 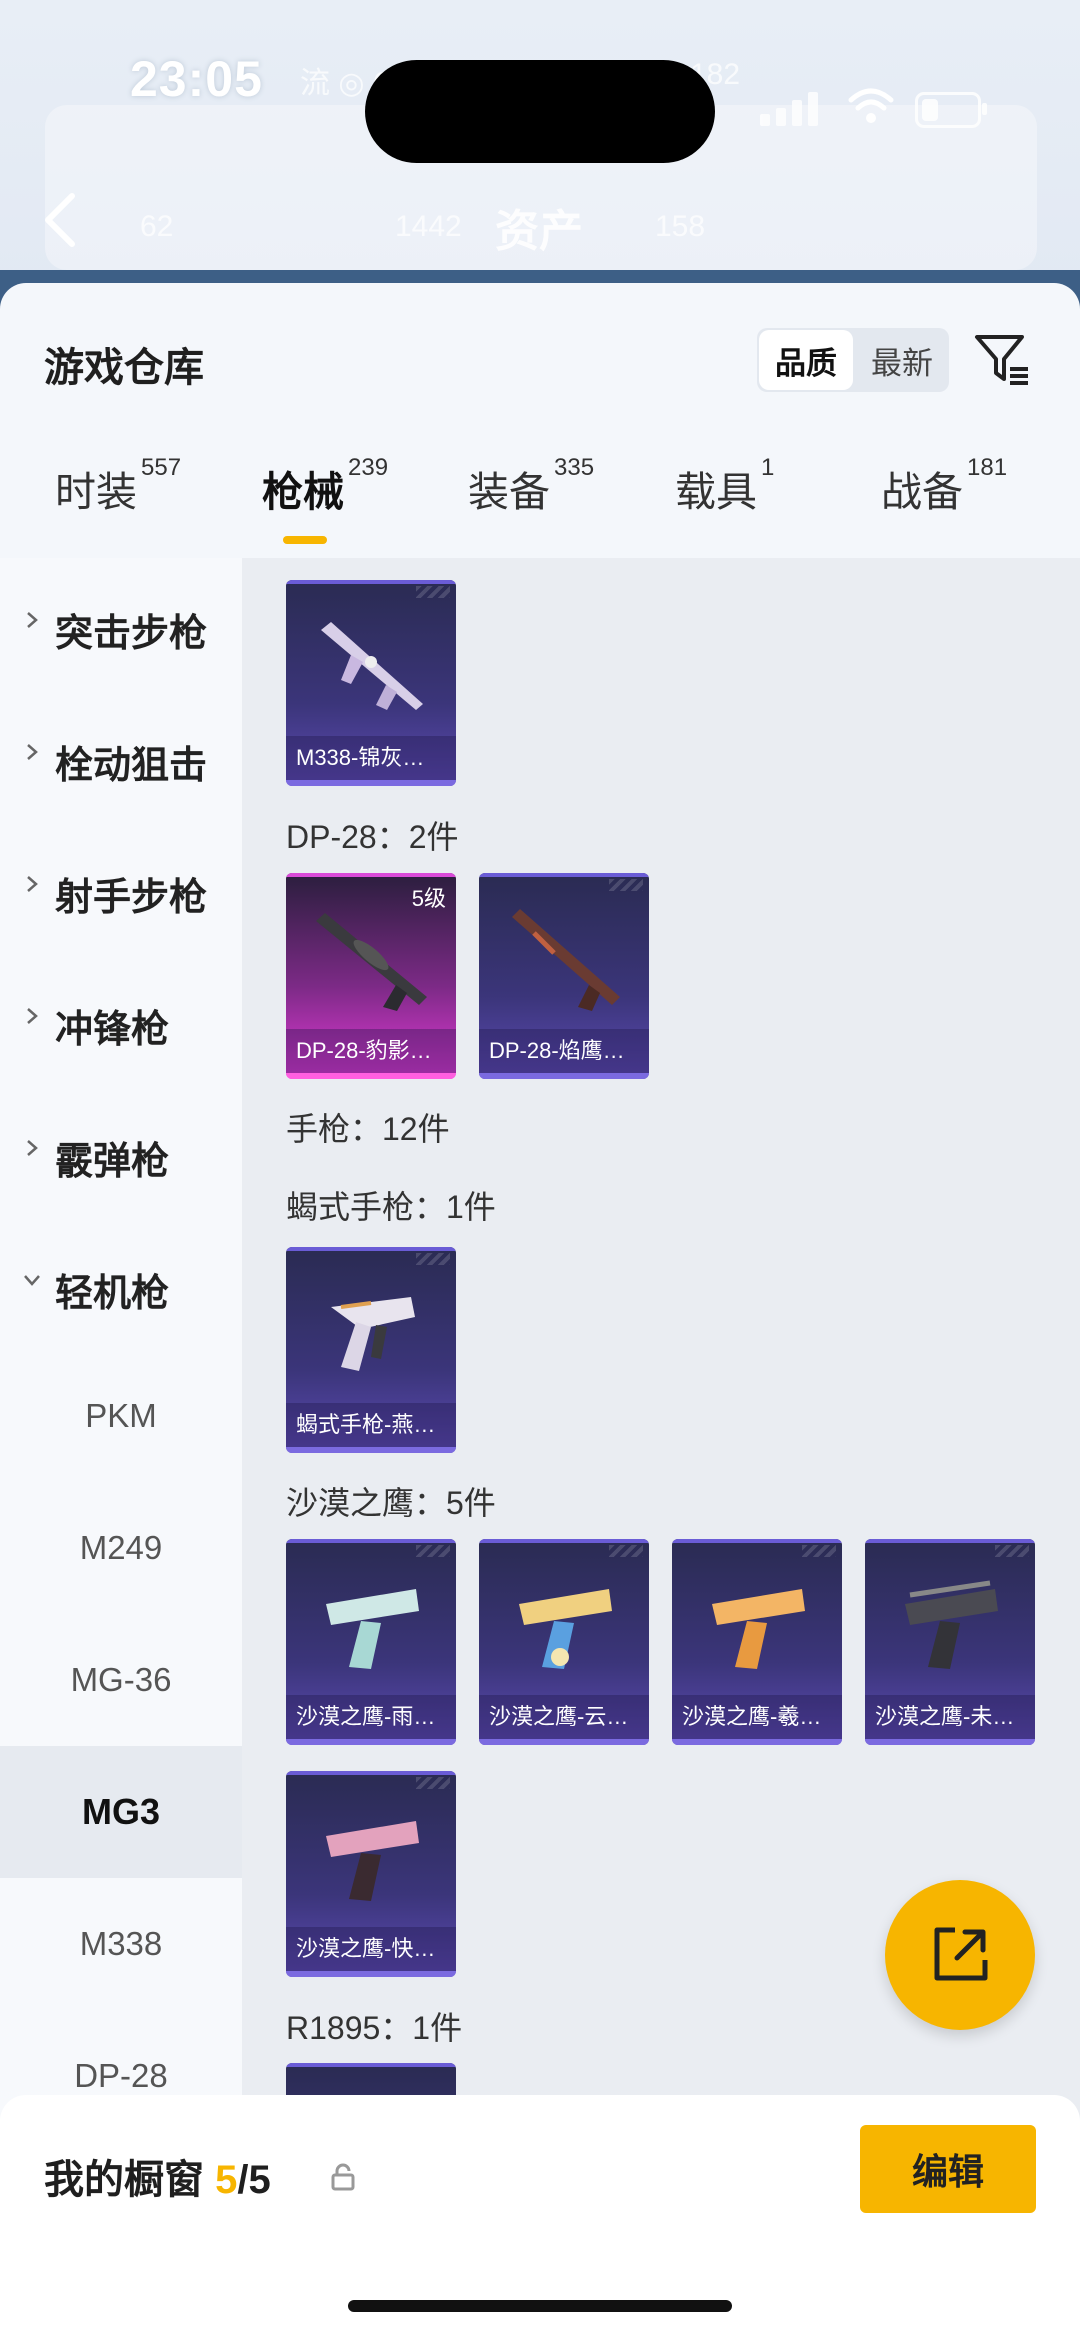 I want to click on edit-button: 编辑, so click(x=948, y=2169).